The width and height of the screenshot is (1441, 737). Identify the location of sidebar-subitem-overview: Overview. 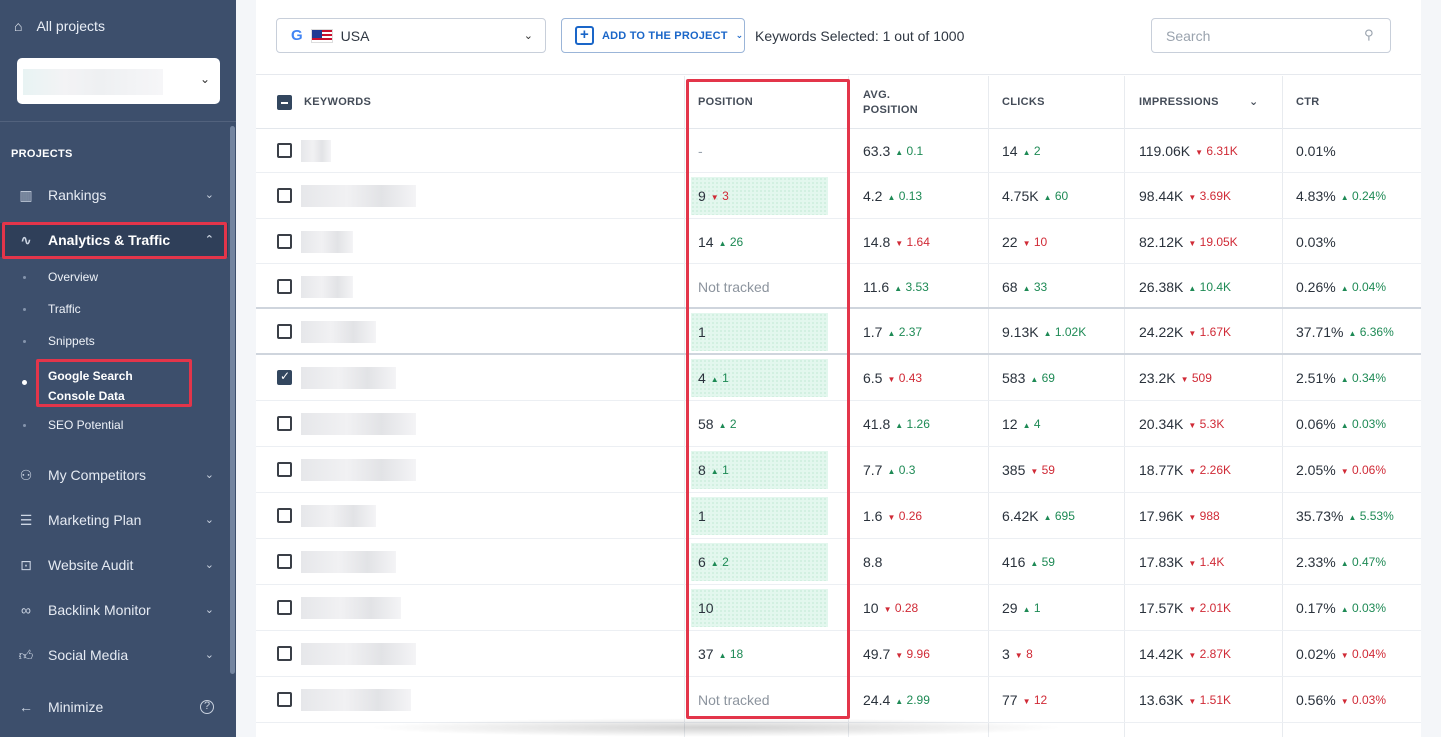
(73, 277).